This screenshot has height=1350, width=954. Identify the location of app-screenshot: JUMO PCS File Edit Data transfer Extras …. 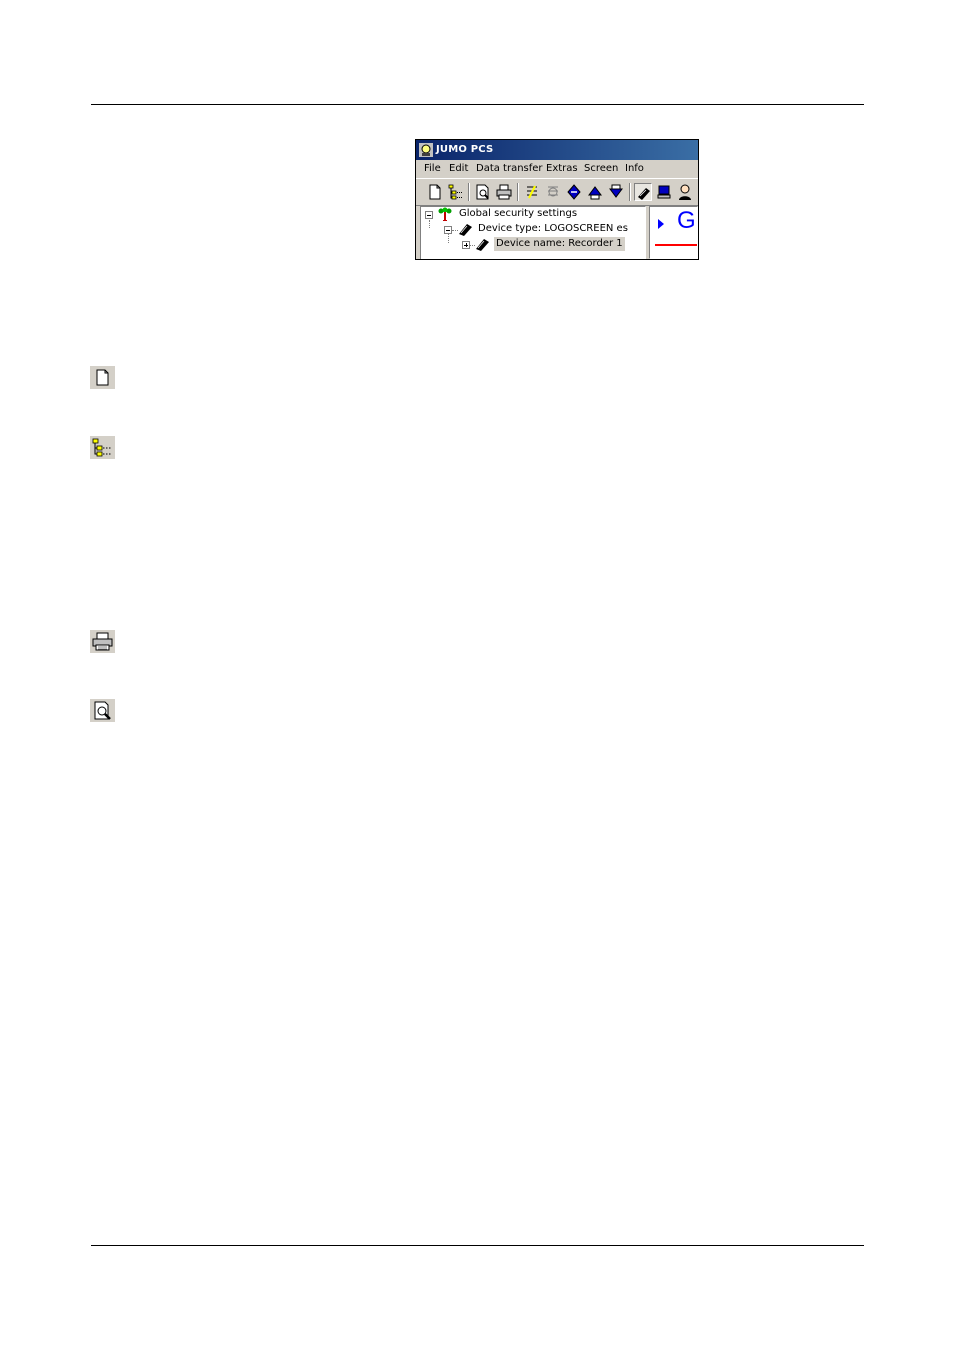
(557, 199).